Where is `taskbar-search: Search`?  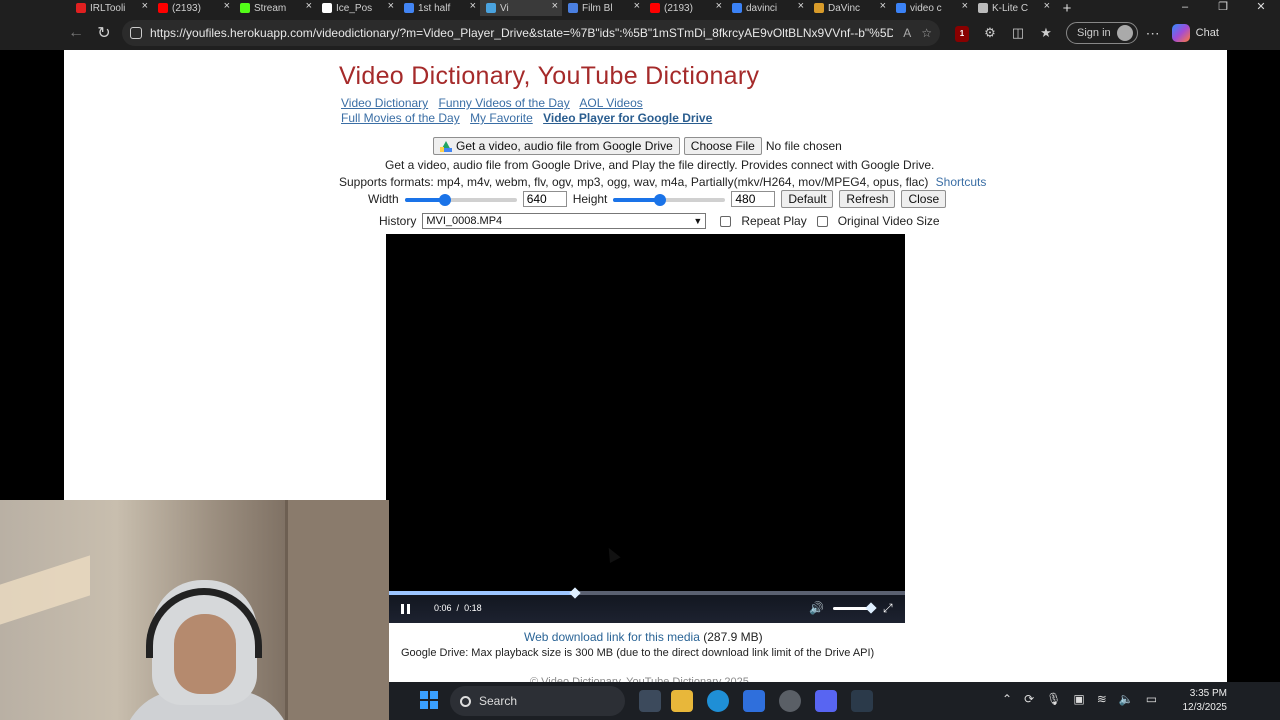 taskbar-search: Search is located at coordinates (537, 701).